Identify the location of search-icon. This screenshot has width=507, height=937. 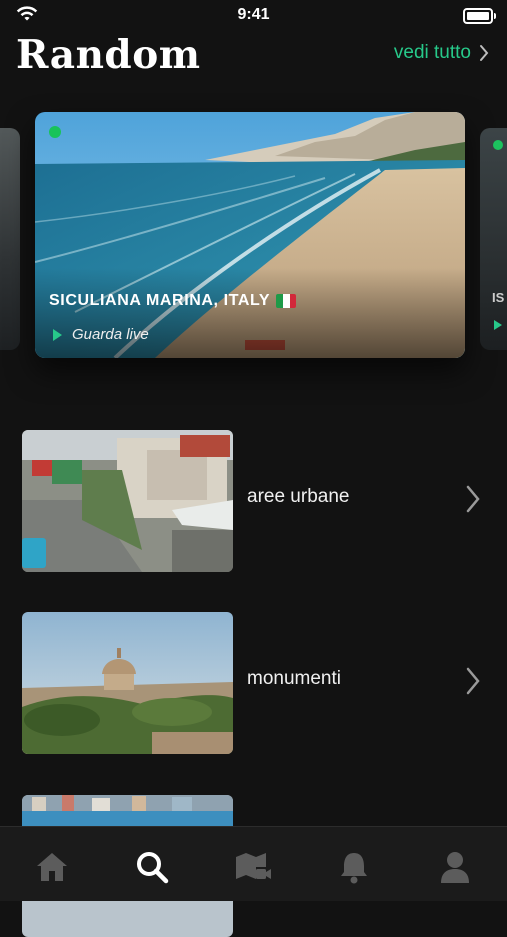
(153, 868).